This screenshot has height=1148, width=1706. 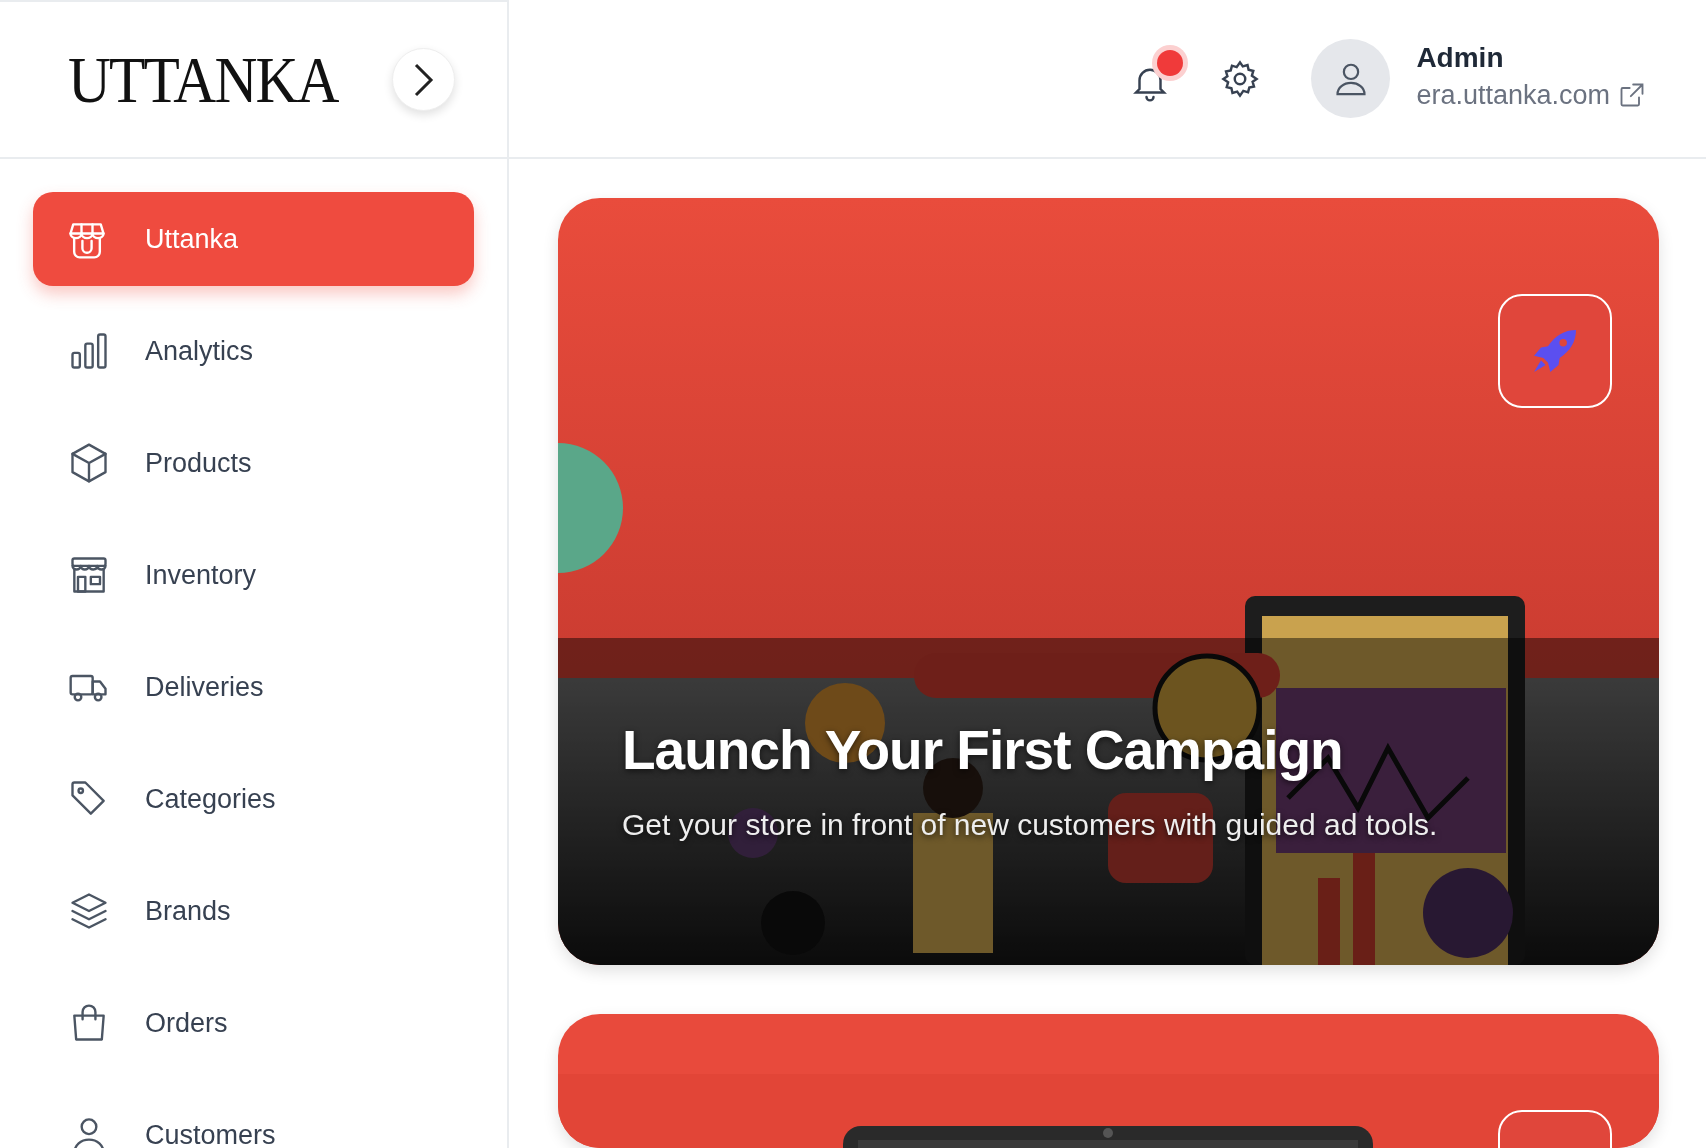 What do you see at coordinates (1513, 95) in the screenshot?
I see `store-link: era.uttanka.com` at bounding box center [1513, 95].